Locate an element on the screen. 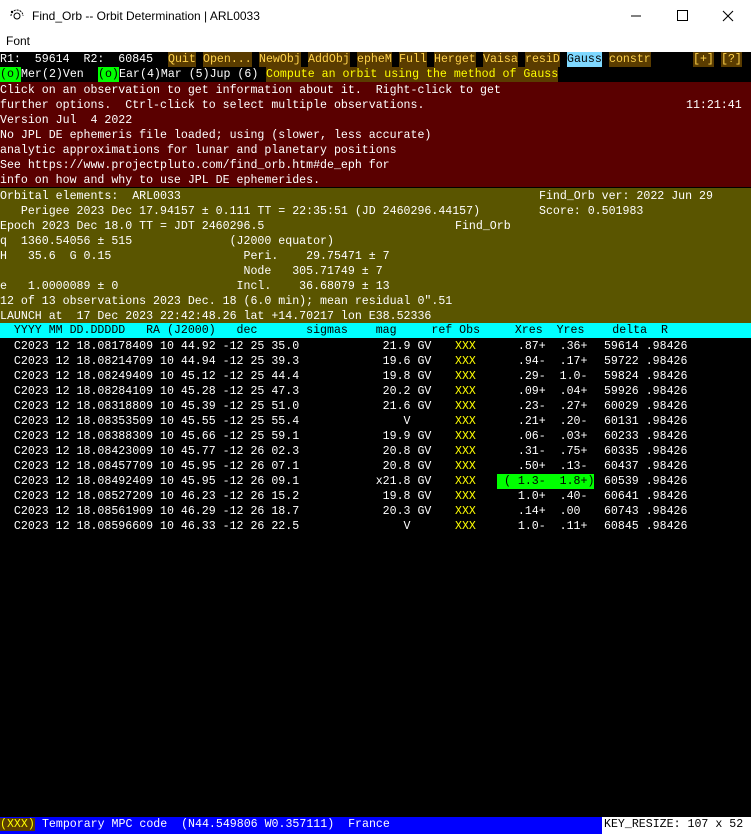 The height and width of the screenshot is (834, 751). delta-r: 60335 .98426 is located at coordinates (642, 451).